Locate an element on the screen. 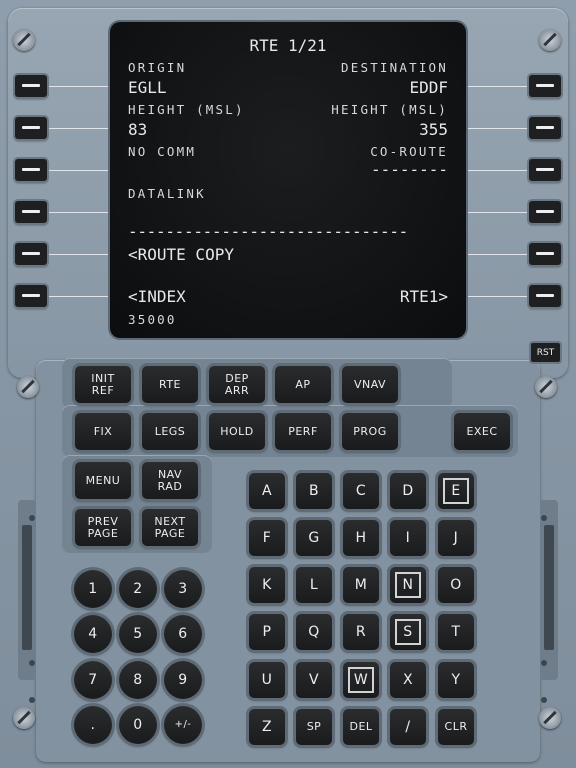  prev-page-key: PREV PAGE is located at coordinates (103, 527).